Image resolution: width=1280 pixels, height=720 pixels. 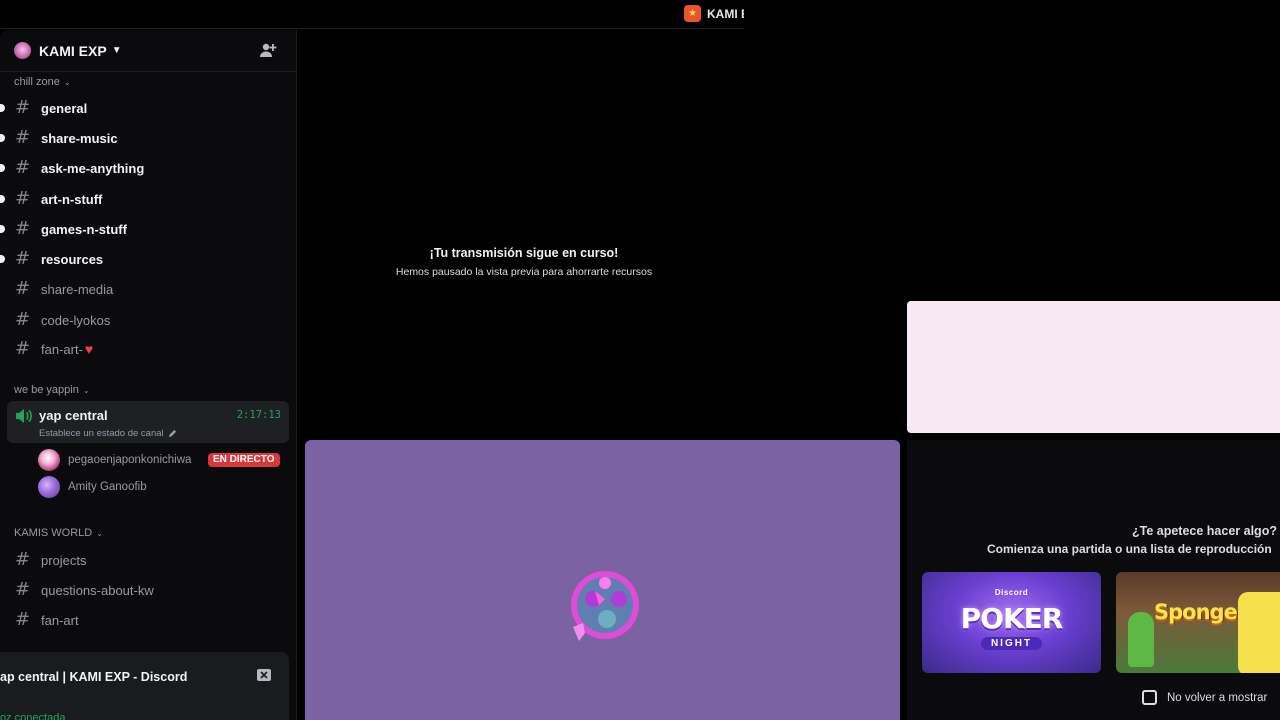 What do you see at coordinates (1011, 592) in the screenshot?
I see `activity-brand: Discord` at bounding box center [1011, 592].